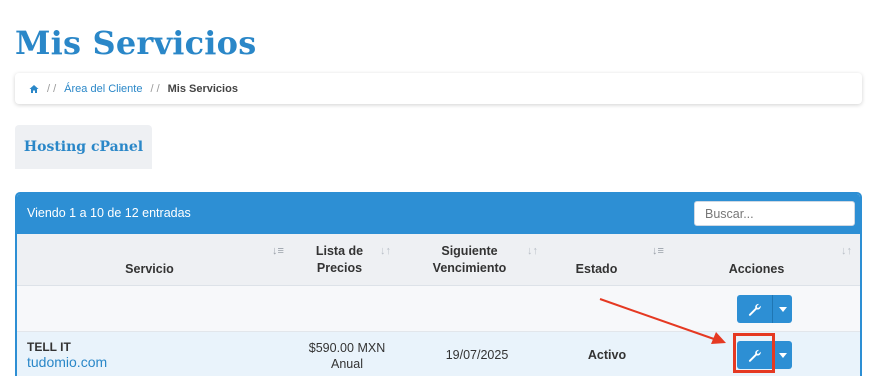 This screenshot has width=885, height=376. What do you see at coordinates (754, 353) in the screenshot?
I see `annotation-highlight-box` at bounding box center [754, 353].